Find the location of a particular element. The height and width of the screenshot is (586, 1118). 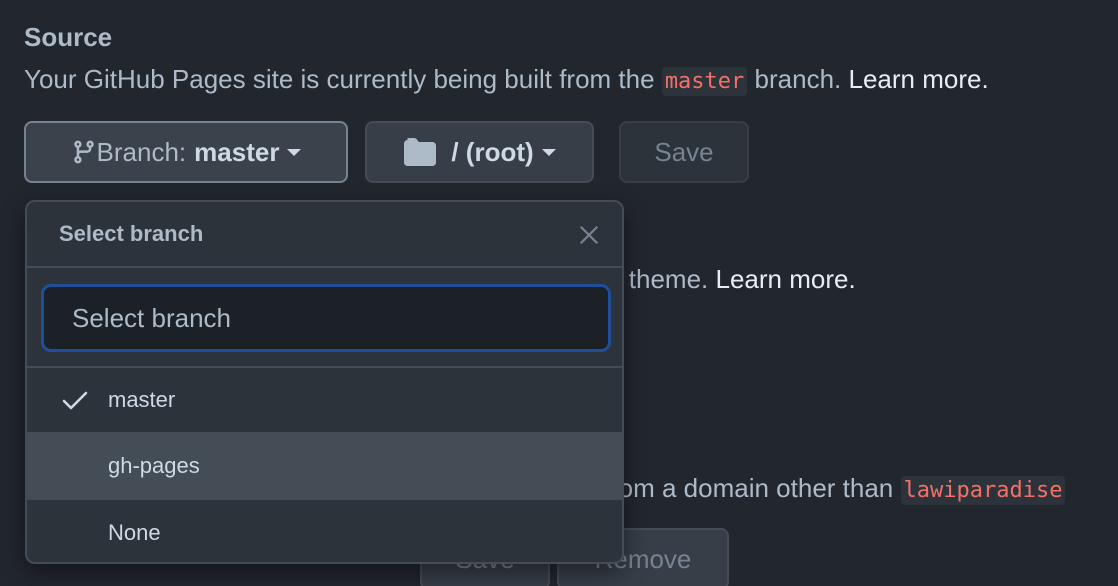

branch-value: master is located at coordinates (237, 151).